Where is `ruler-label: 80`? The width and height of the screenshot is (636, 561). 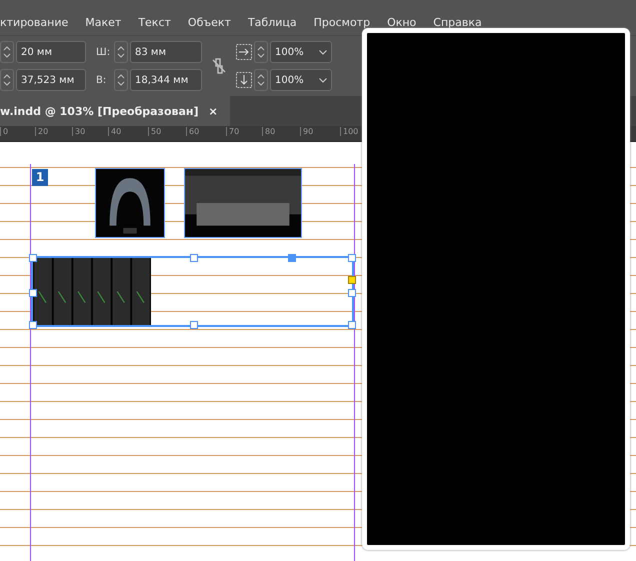
ruler-label: 80 is located at coordinates (269, 131).